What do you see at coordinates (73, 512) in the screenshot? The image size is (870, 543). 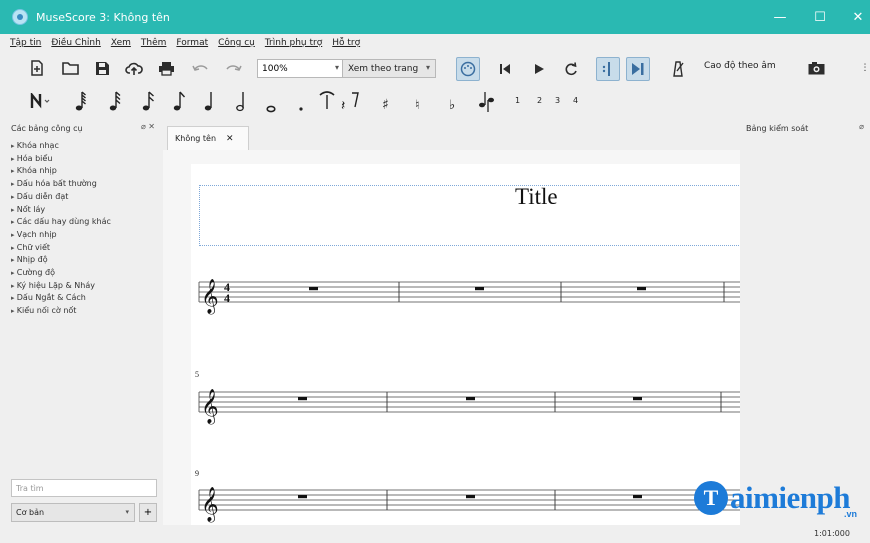 I see `workspace-select: Cơ bản ▾` at bounding box center [73, 512].